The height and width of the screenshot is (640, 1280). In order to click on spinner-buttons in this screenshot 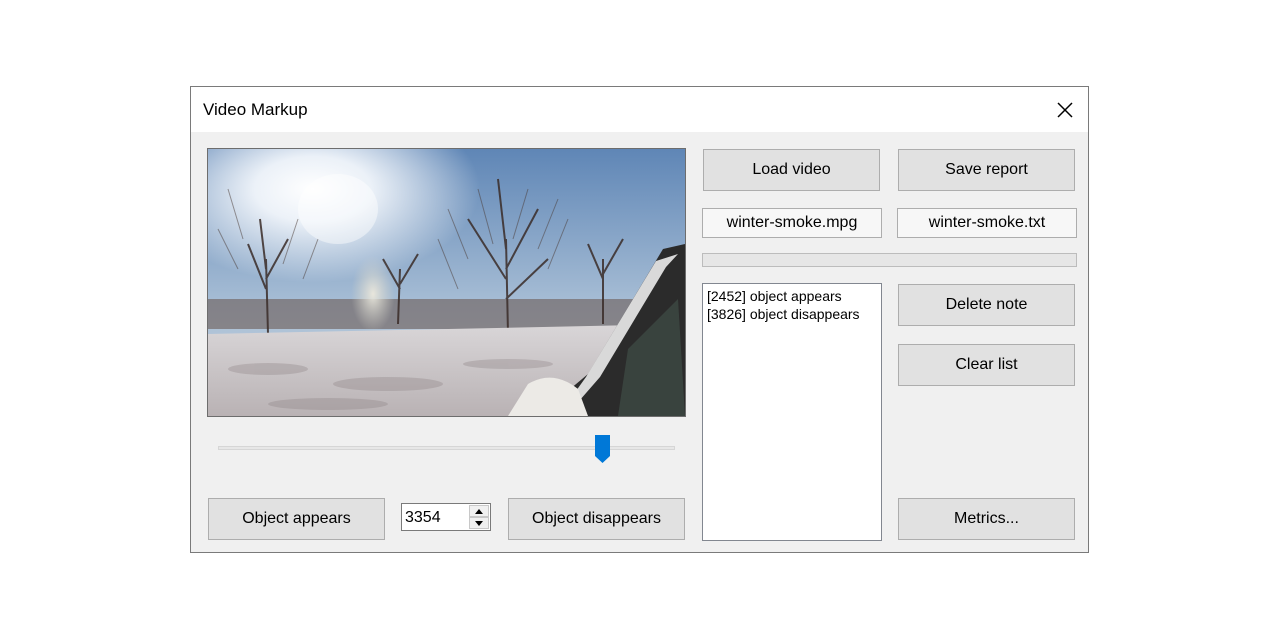, I will do `click(479, 517)`.